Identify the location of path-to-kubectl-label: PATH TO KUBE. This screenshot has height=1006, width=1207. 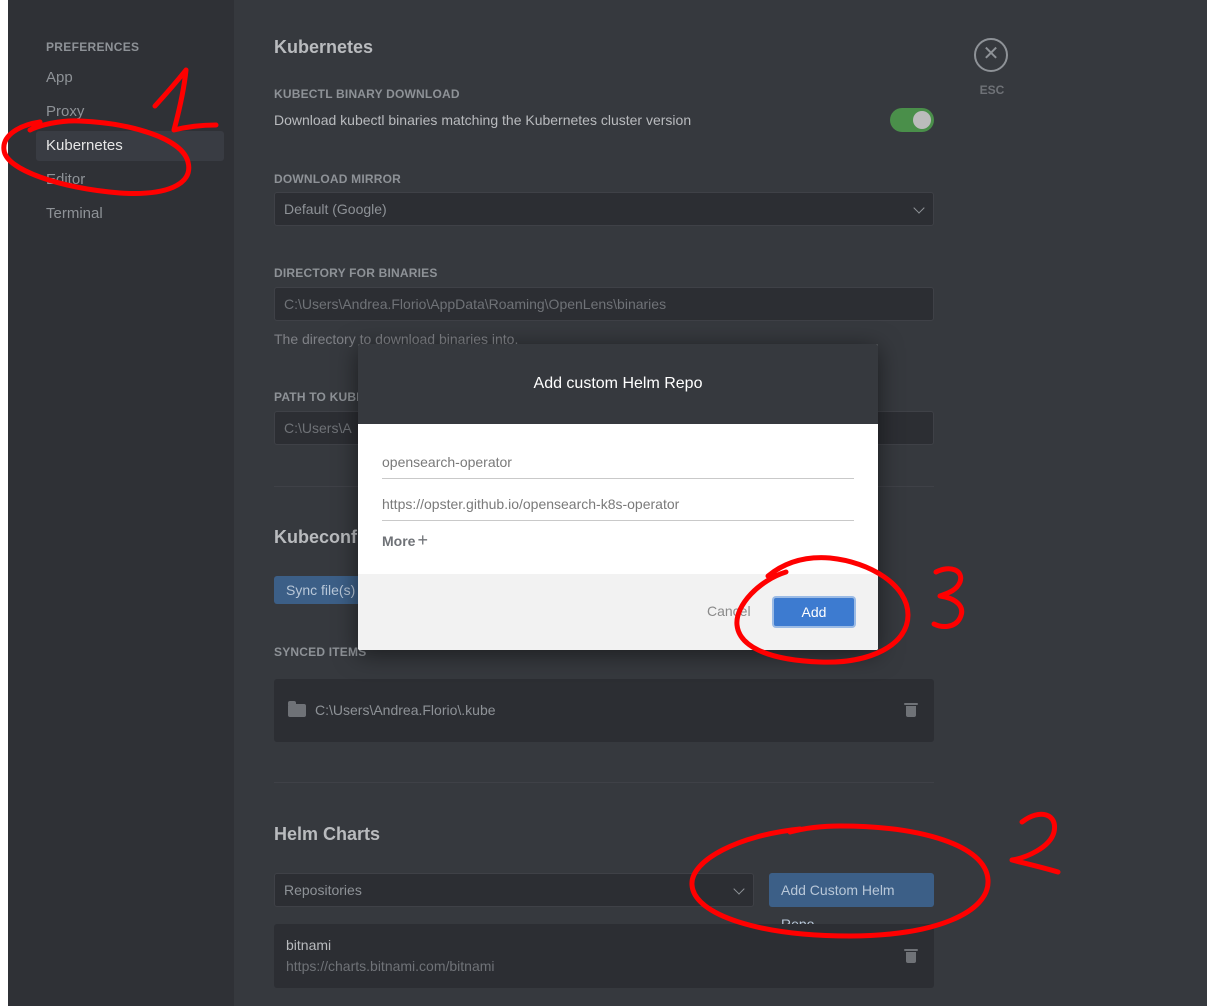
(319, 397).